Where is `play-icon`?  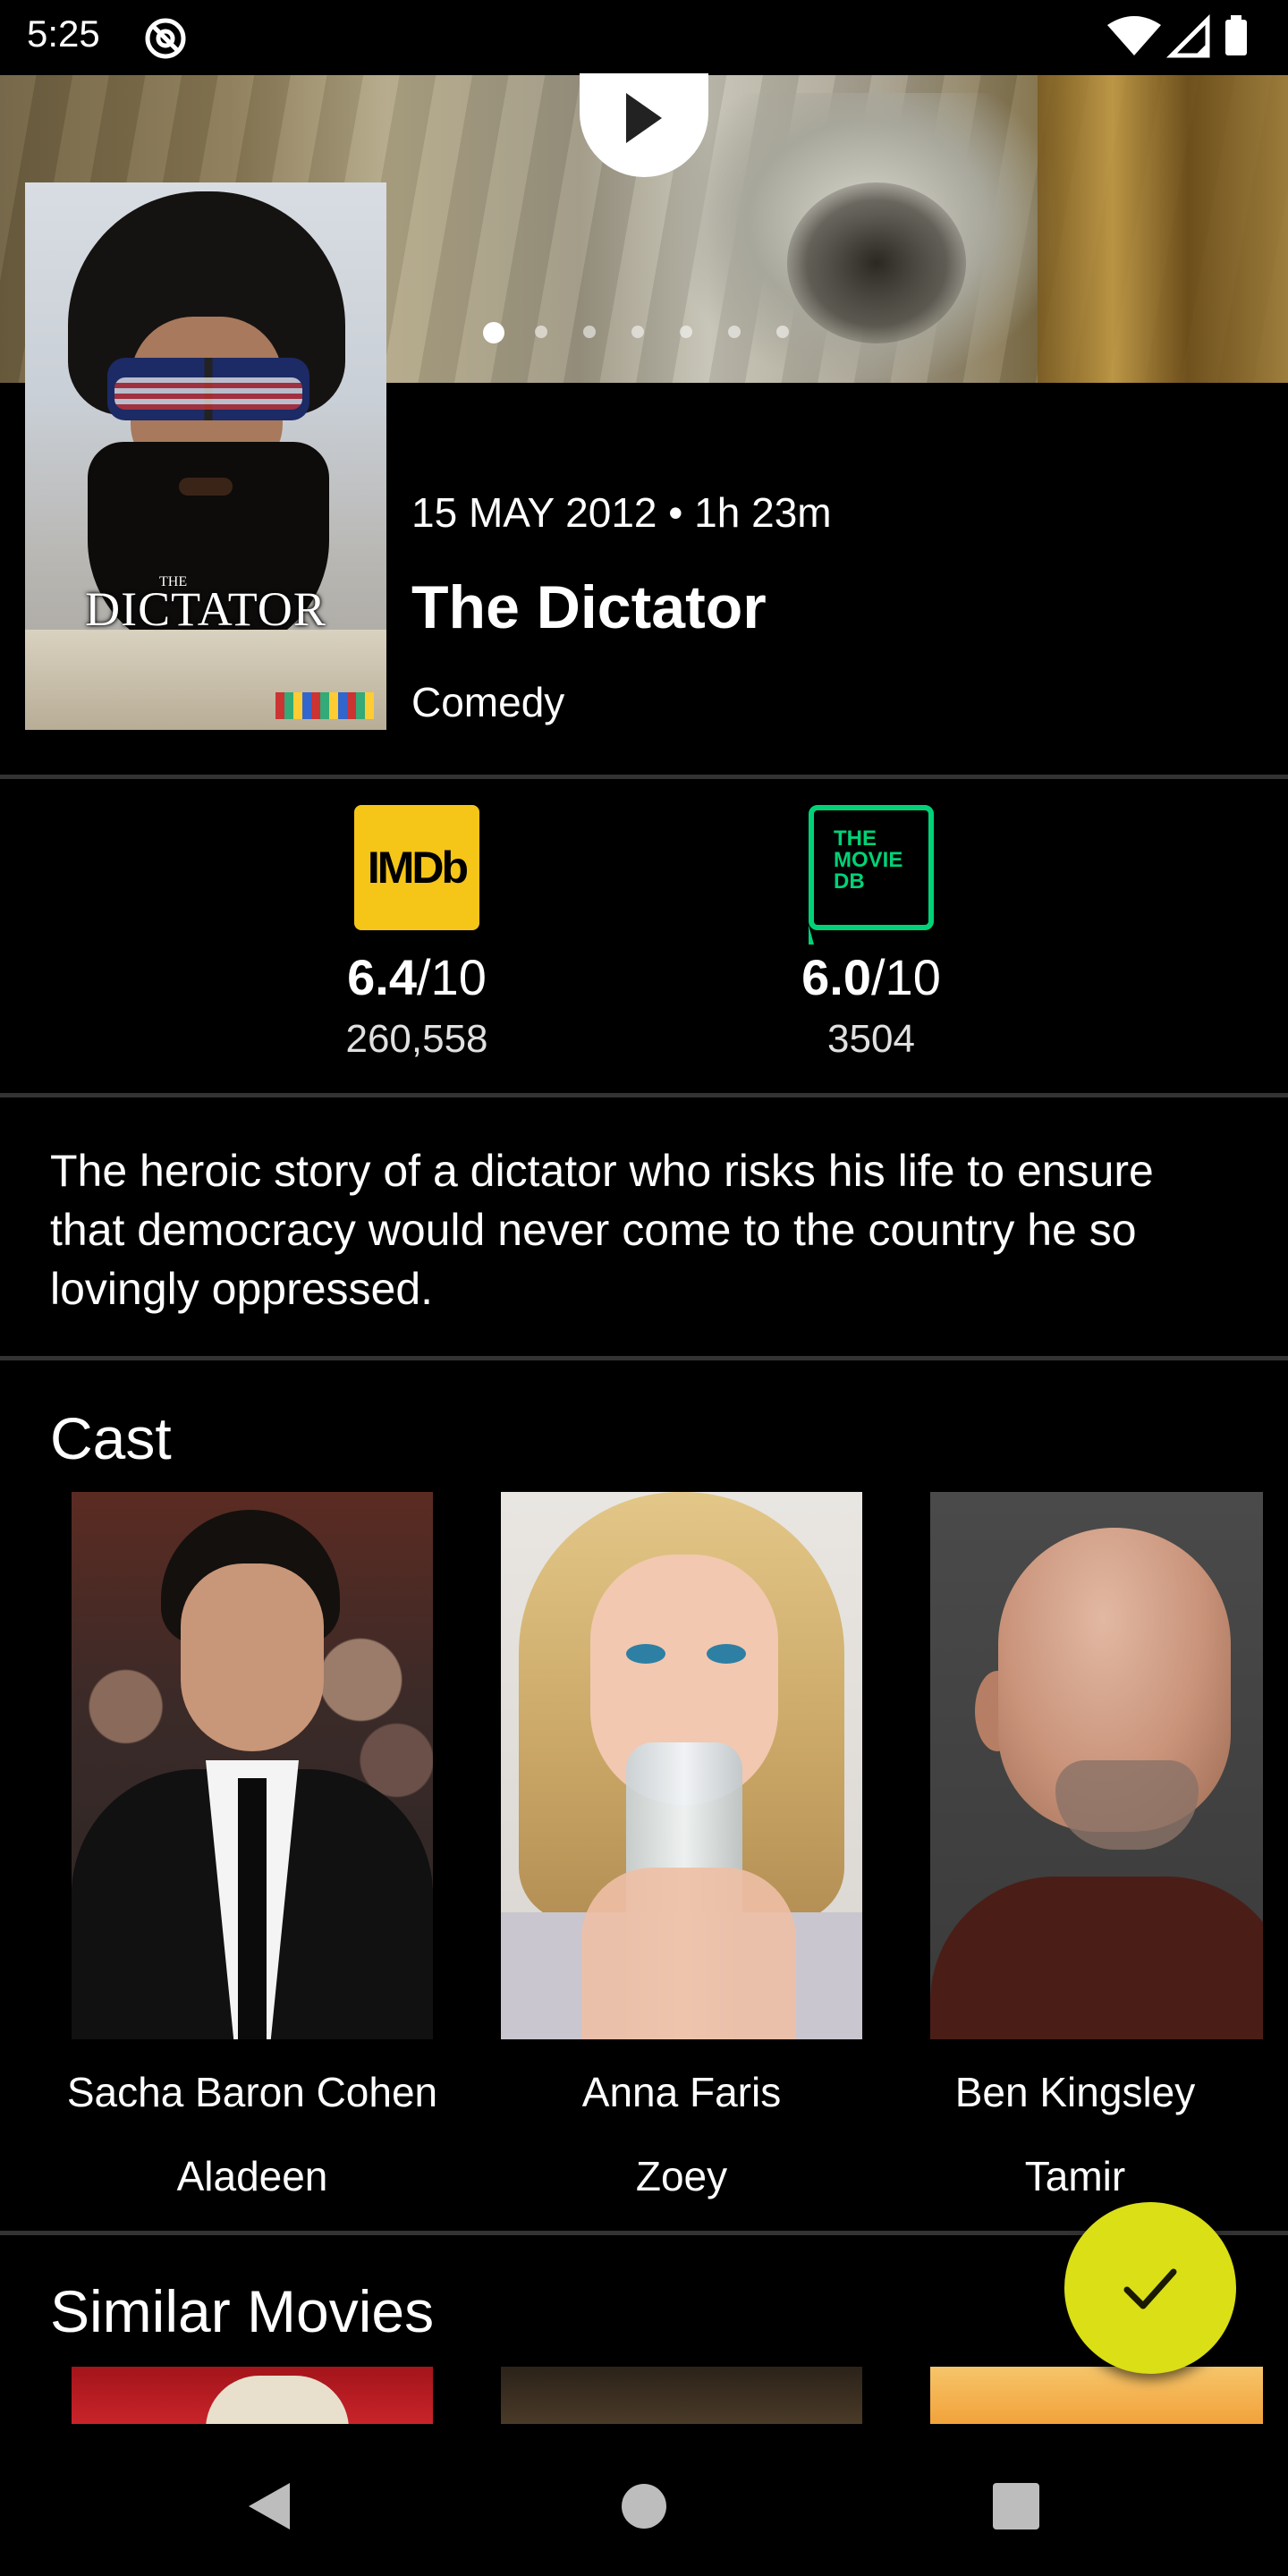
play-icon is located at coordinates (644, 118).